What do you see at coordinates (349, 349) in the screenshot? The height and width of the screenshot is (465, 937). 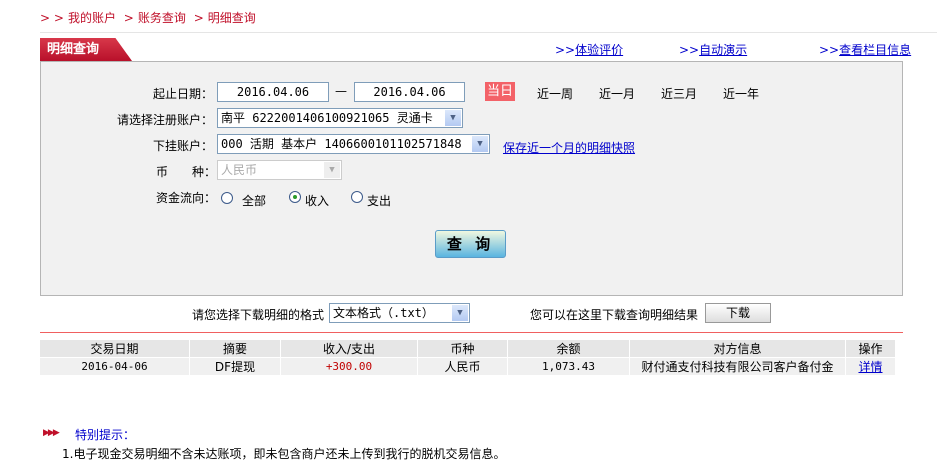 I see `col-amount: 收入/支出` at bounding box center [349, 349].